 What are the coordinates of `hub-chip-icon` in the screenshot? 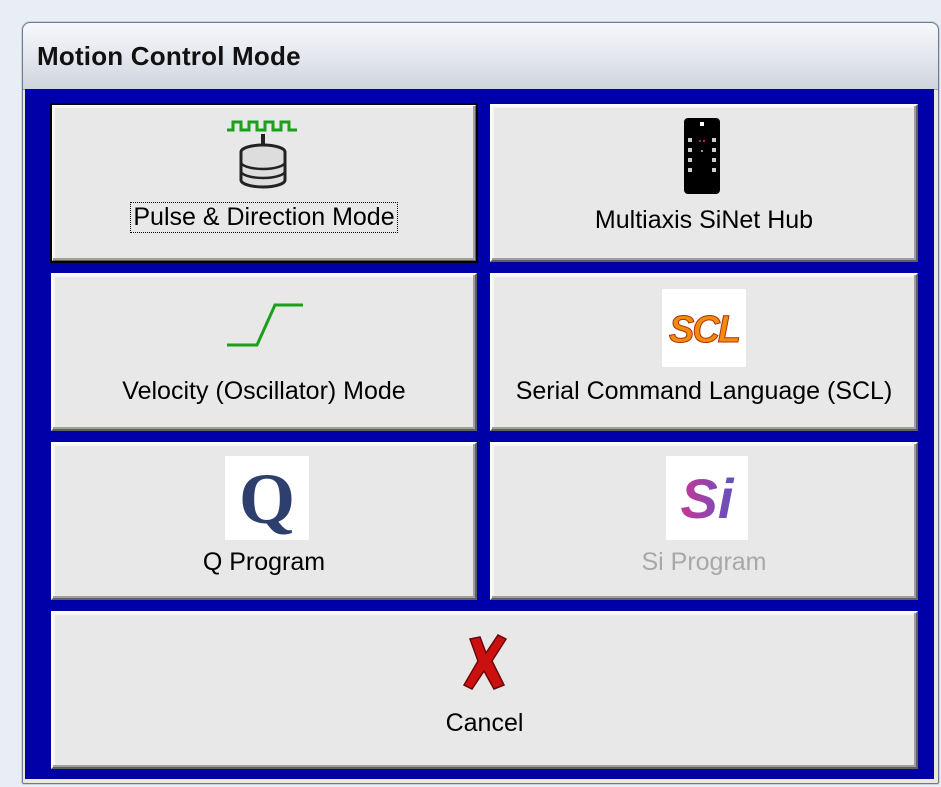 It's located at (702, 156).